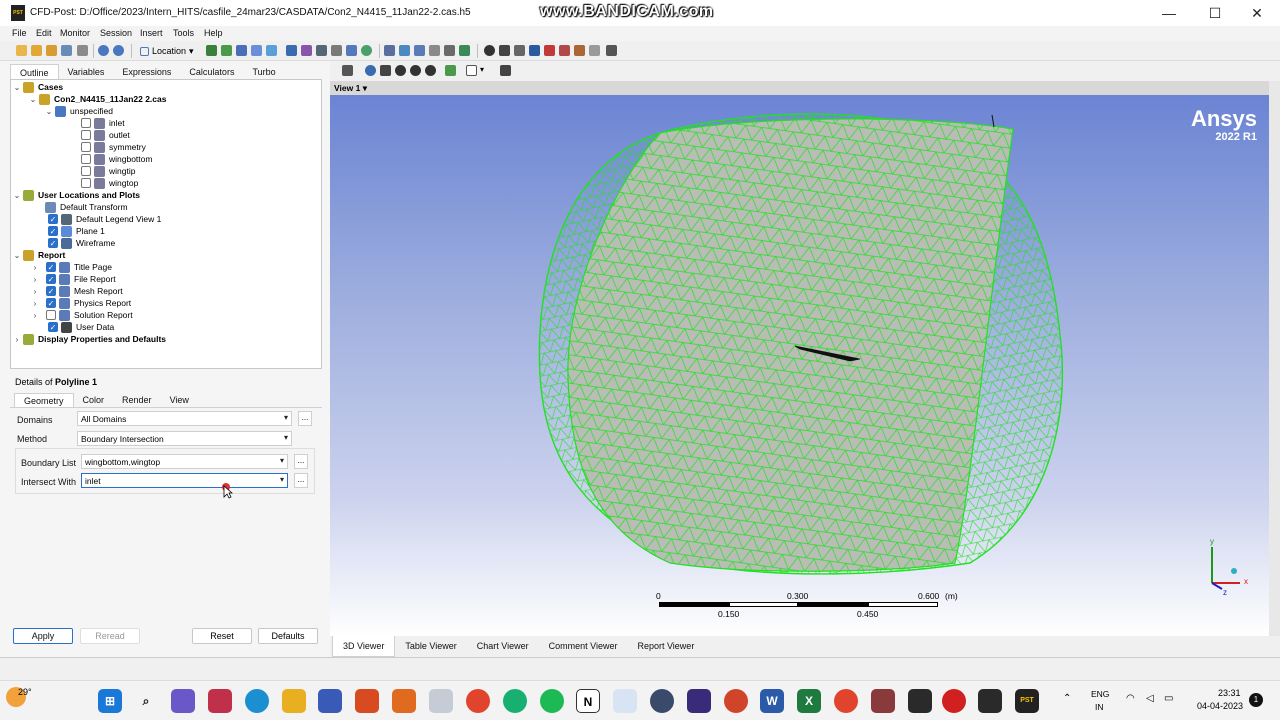  What do you see at coordinates (116, 33) in the screenshot?
I see `menu-session: Session` at bounding box center [116, 33].